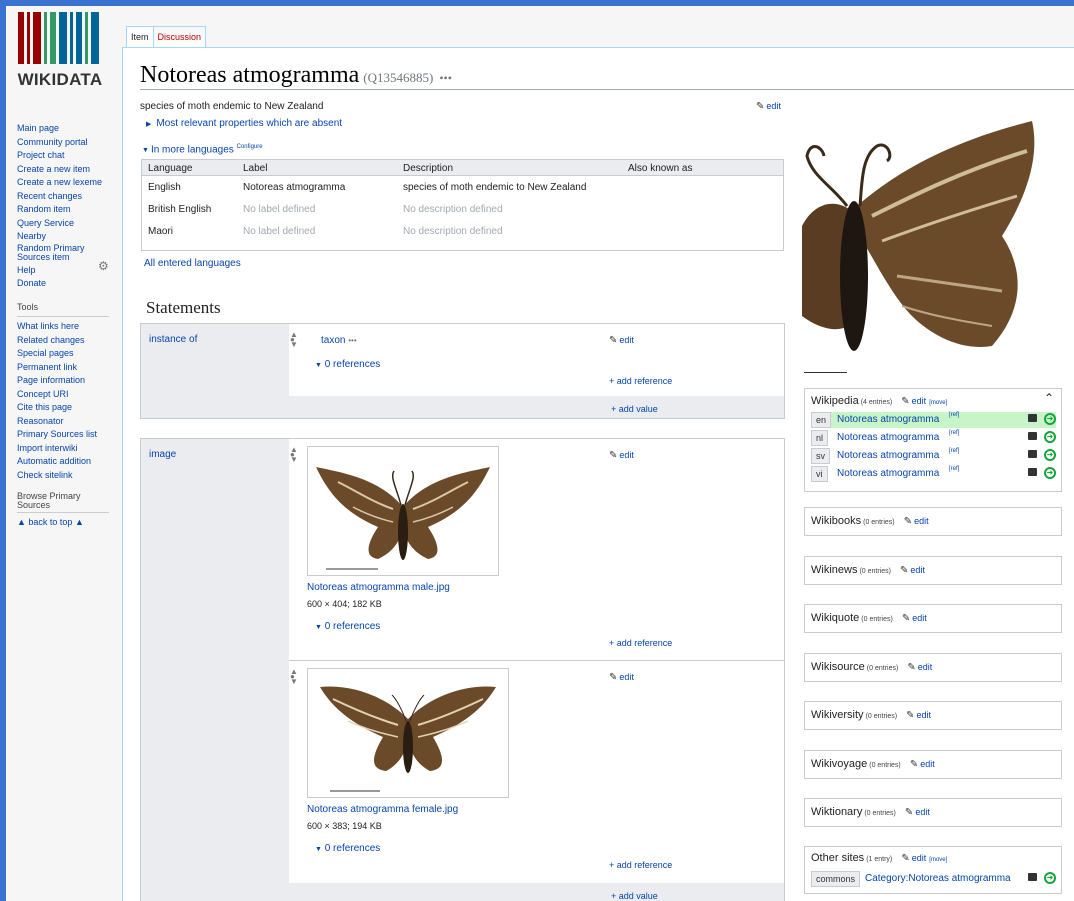 The width and height of the screenshot is (1074, 901). What do you see at coordinates (67, 341) in the screenshot?
I see `tool-related-changes: Related changes` at bounding box center [67, 341].